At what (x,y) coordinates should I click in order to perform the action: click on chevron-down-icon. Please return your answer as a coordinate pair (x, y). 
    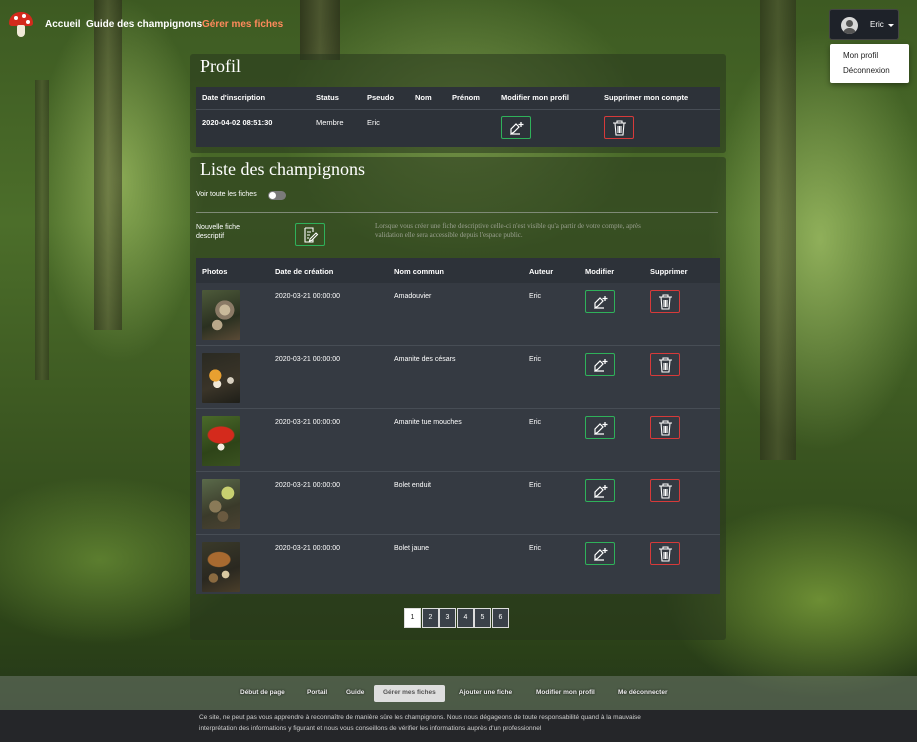
    Looking at the image, I should click on (891, 25).